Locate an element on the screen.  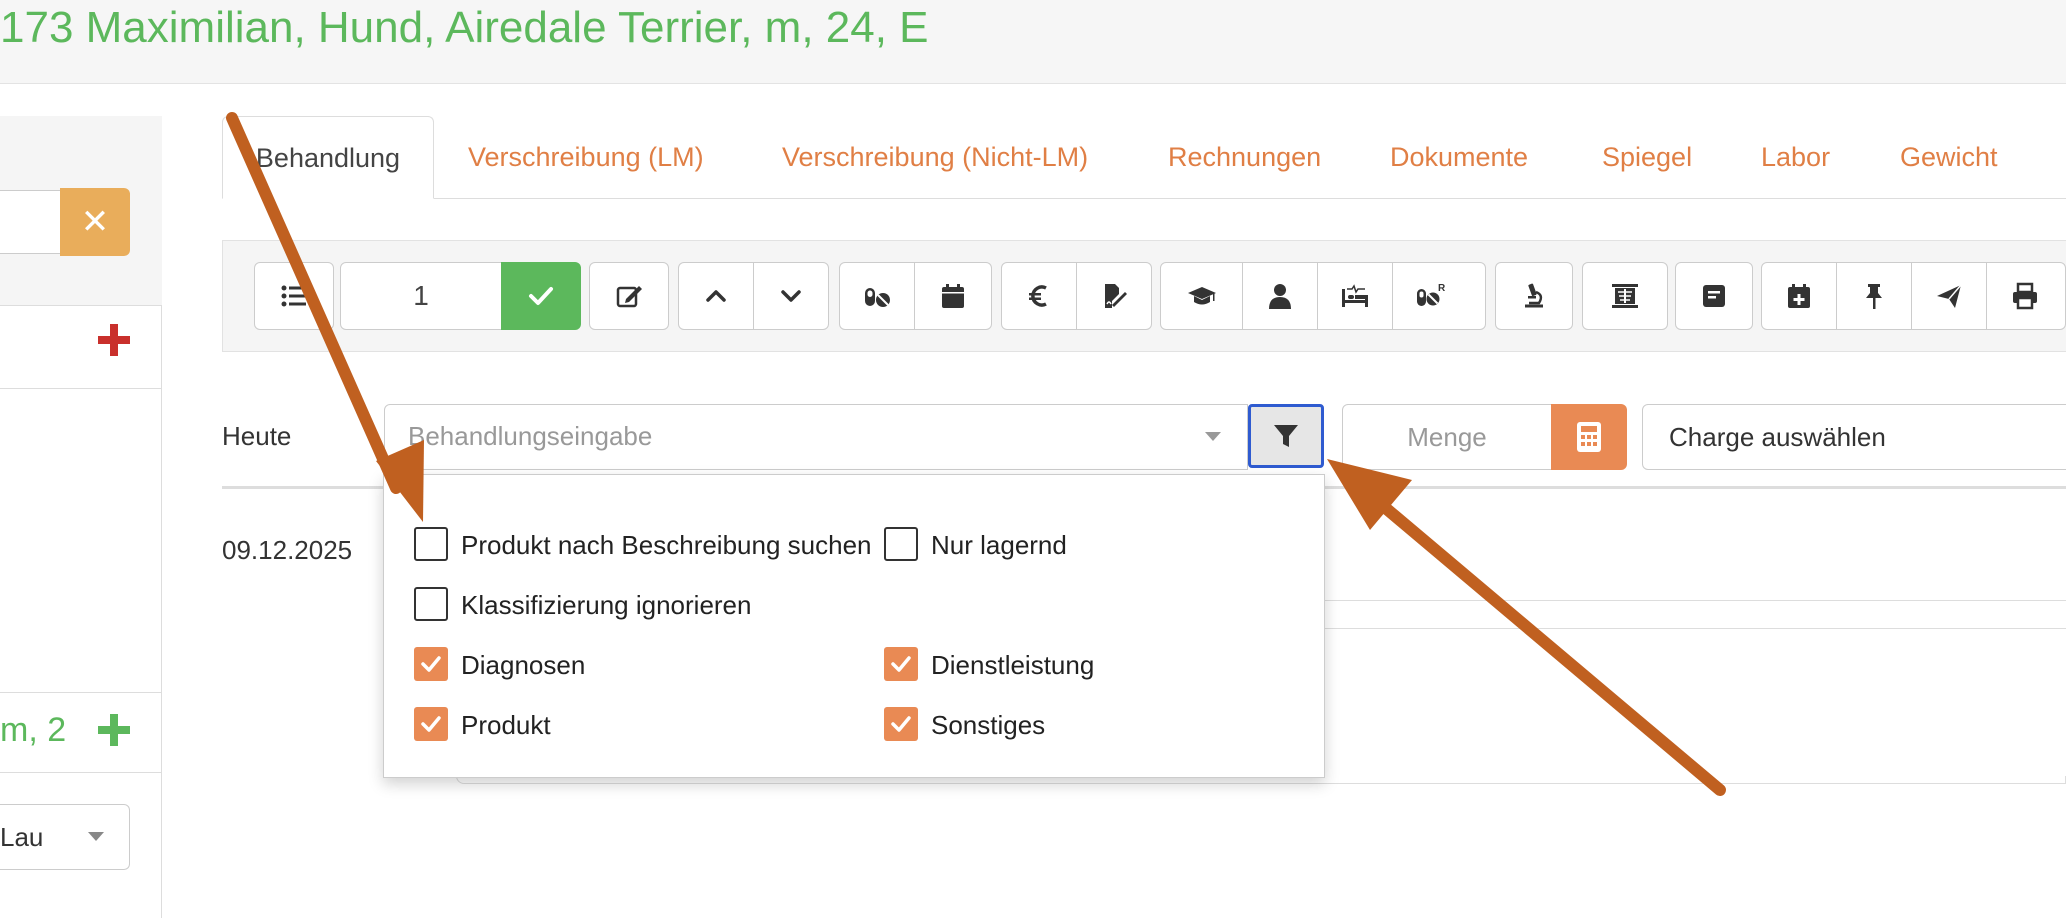
close-icon: ✕ is located at coordinates (95, 222).